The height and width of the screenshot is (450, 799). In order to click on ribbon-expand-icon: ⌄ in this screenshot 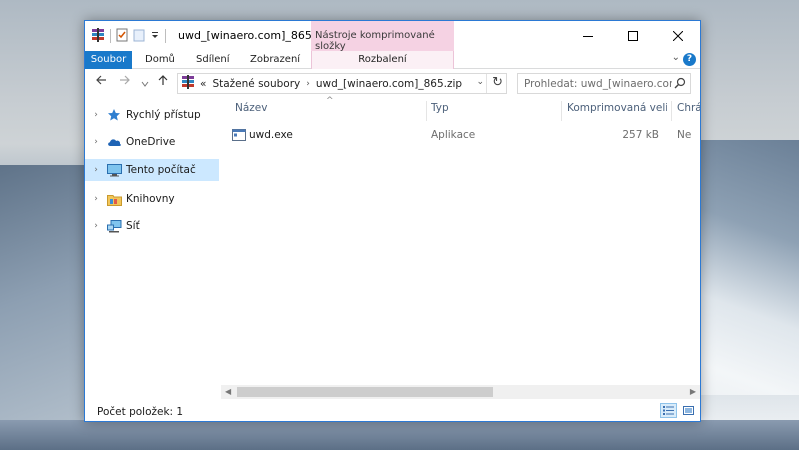, I will do `click(676, 57)`.